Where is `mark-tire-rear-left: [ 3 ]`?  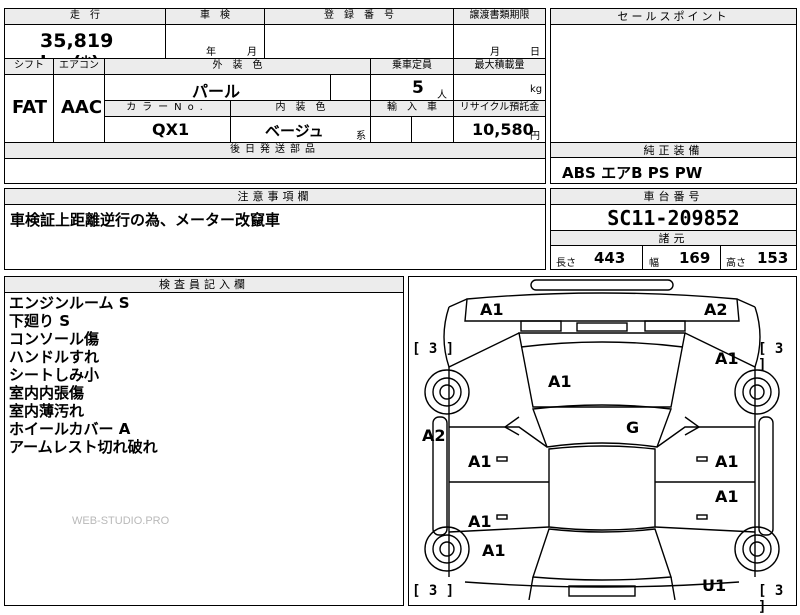
mark-tire-rear-left: [ 3 ] is located at coordinates (433, 591).